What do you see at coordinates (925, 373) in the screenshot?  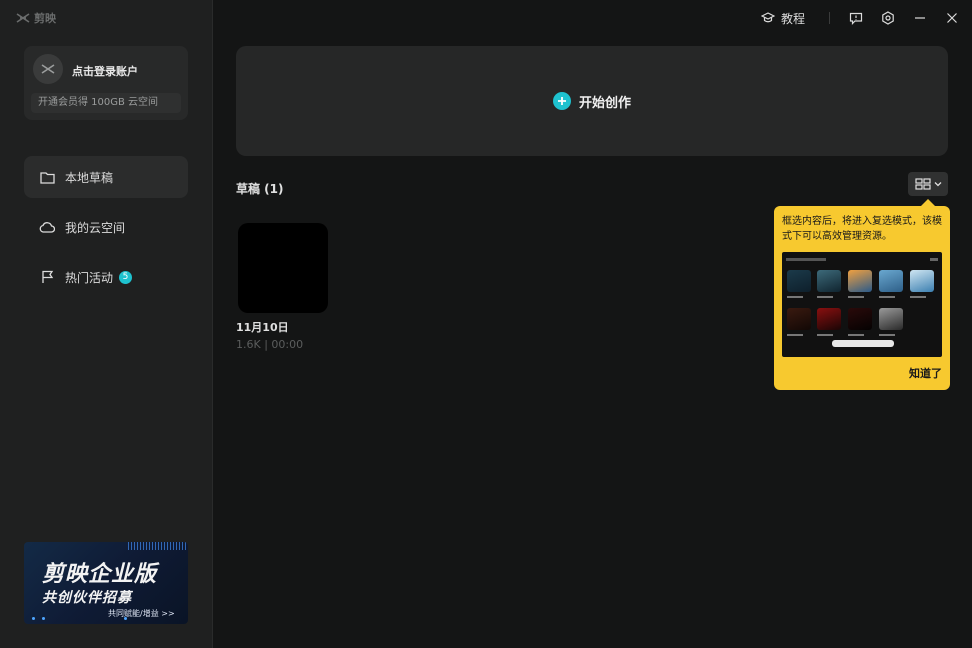 I see `tooltip-dismiss-button: 知道了` at bounding box center [925, 373].